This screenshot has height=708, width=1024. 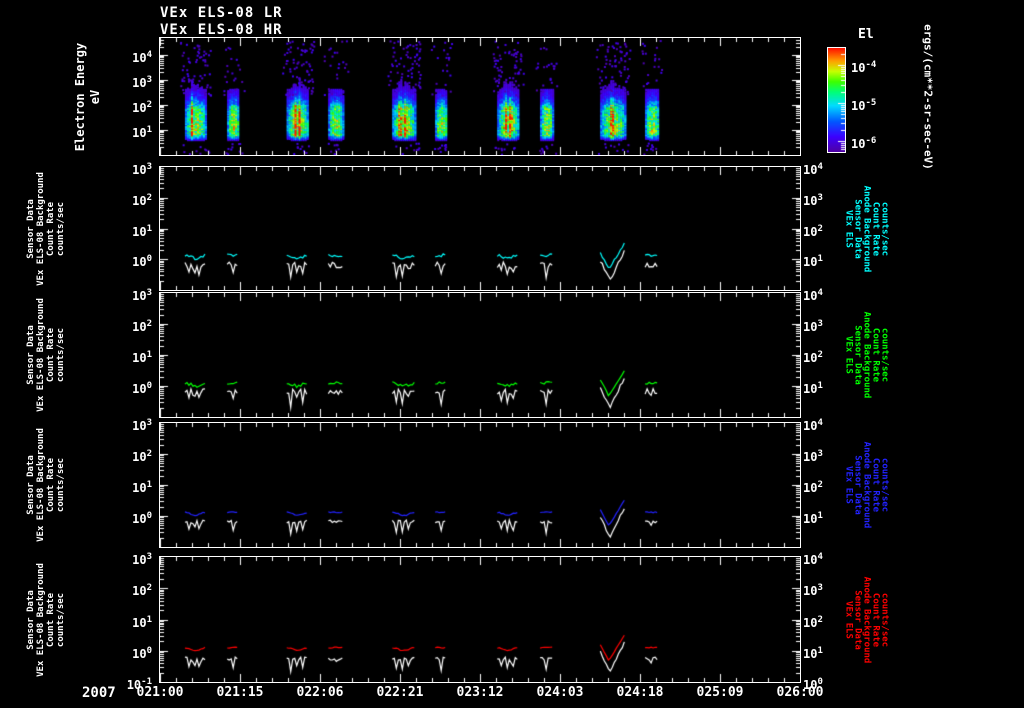 What do you see at coordinates (221, 30) in the screenshot?
I see `plot-title-hr: VEx ELS-08 HR` at bounding box center [221, 30].